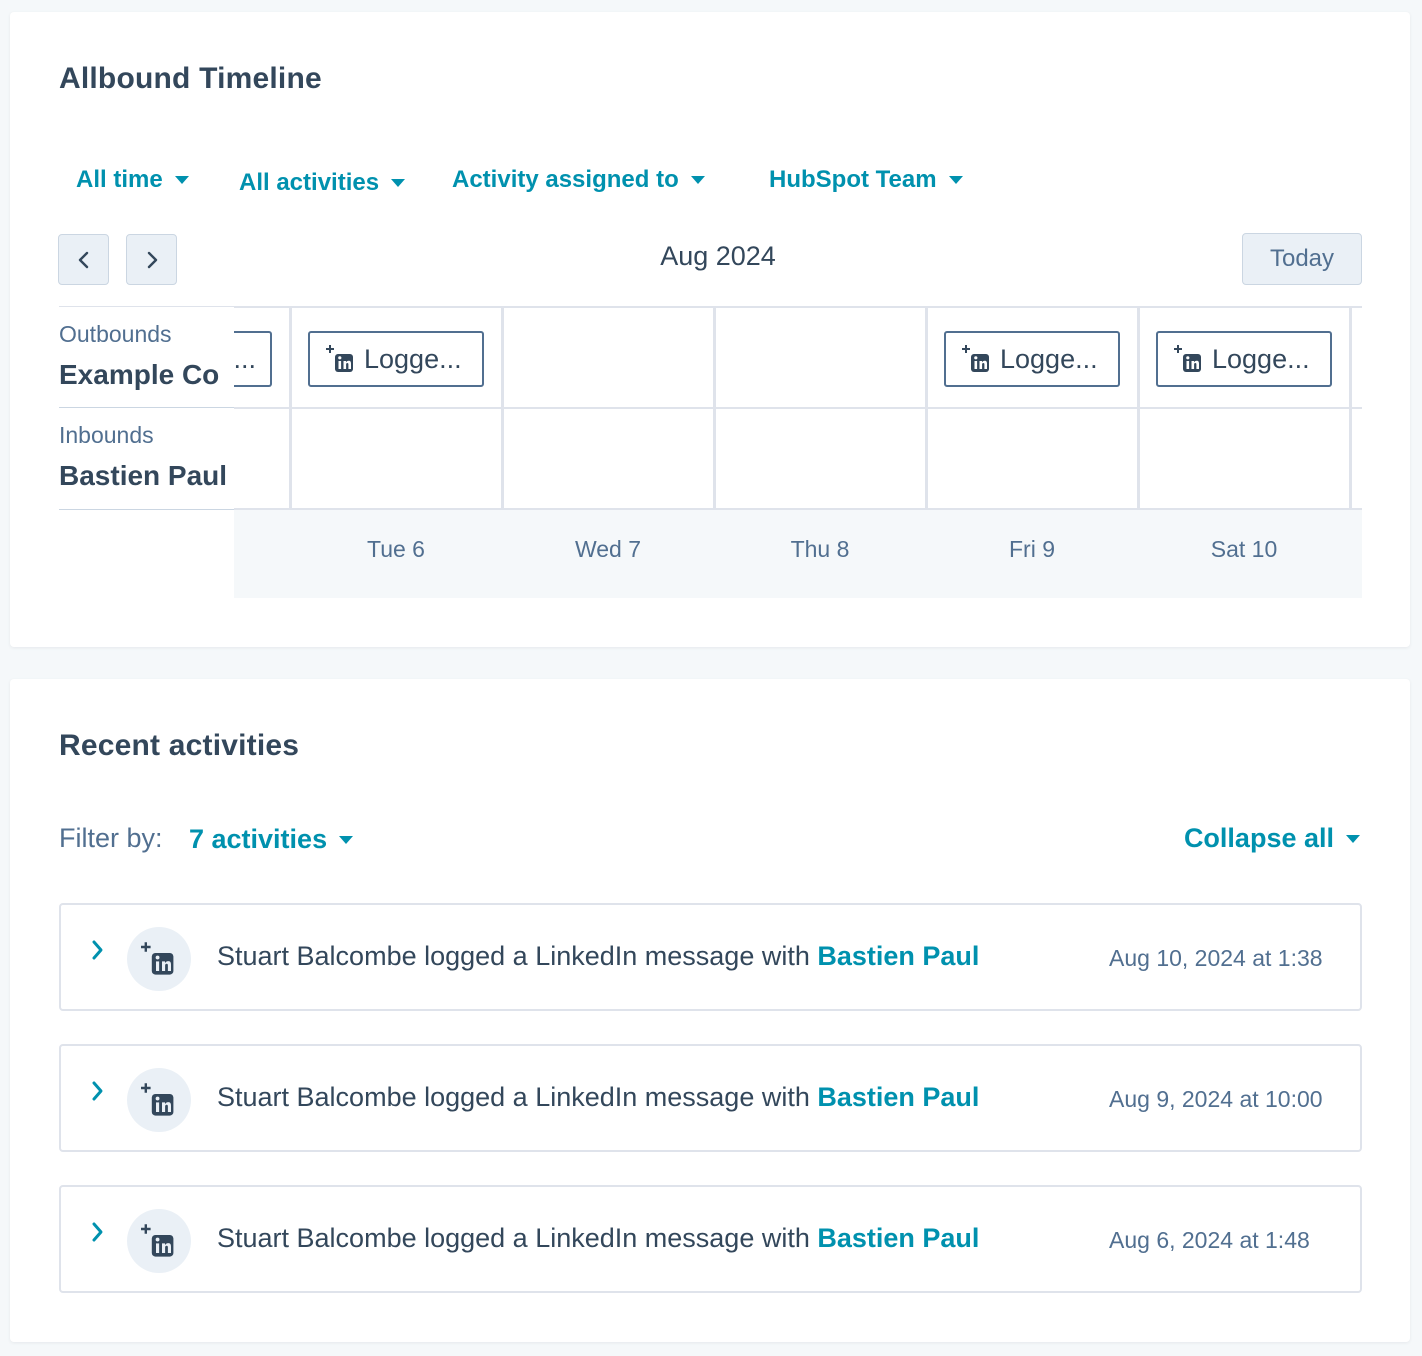  I want to click on row-type: Inbounds, so click(106, 435).